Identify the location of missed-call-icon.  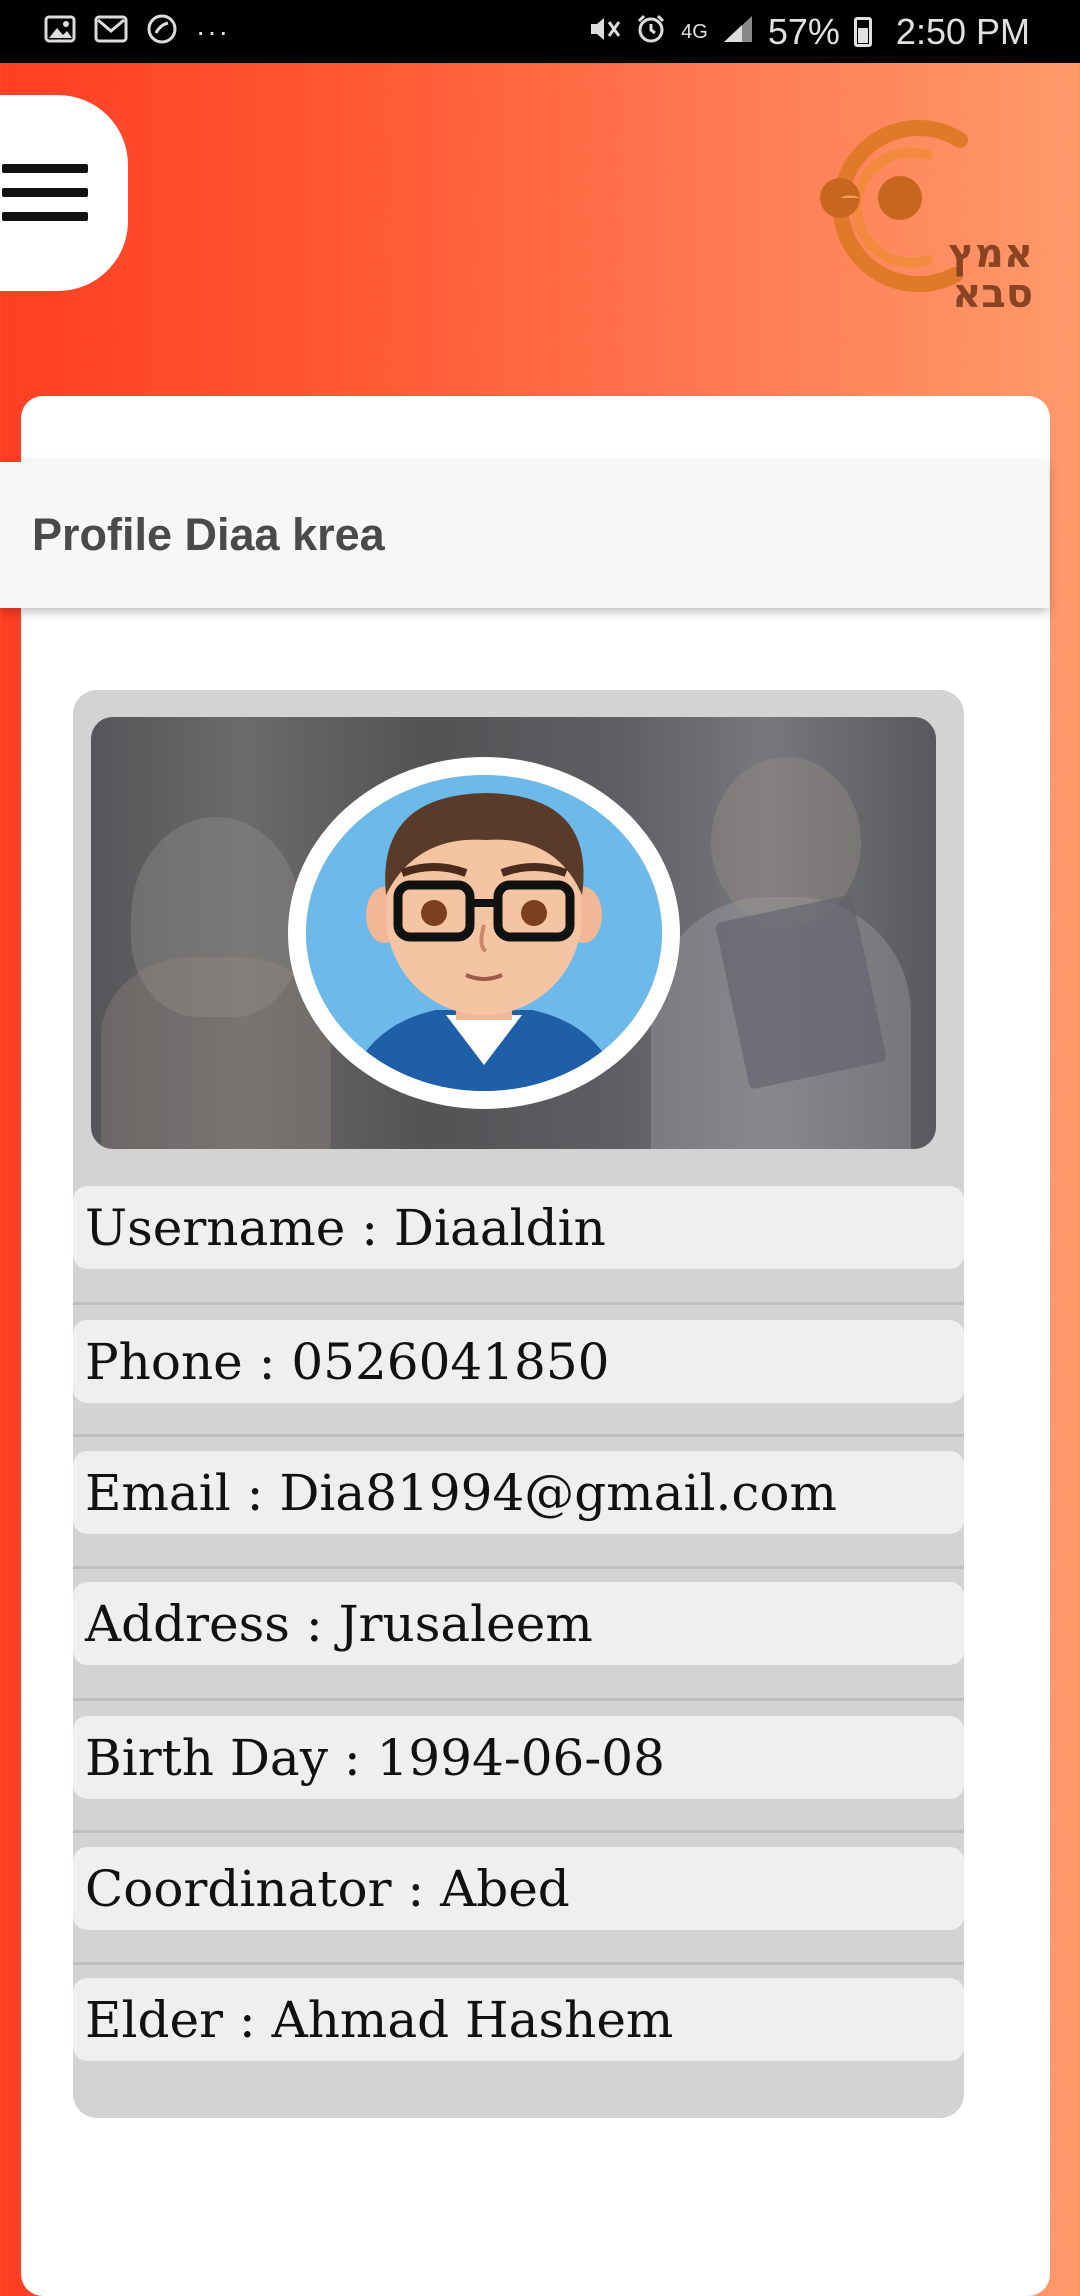
(162, 32).